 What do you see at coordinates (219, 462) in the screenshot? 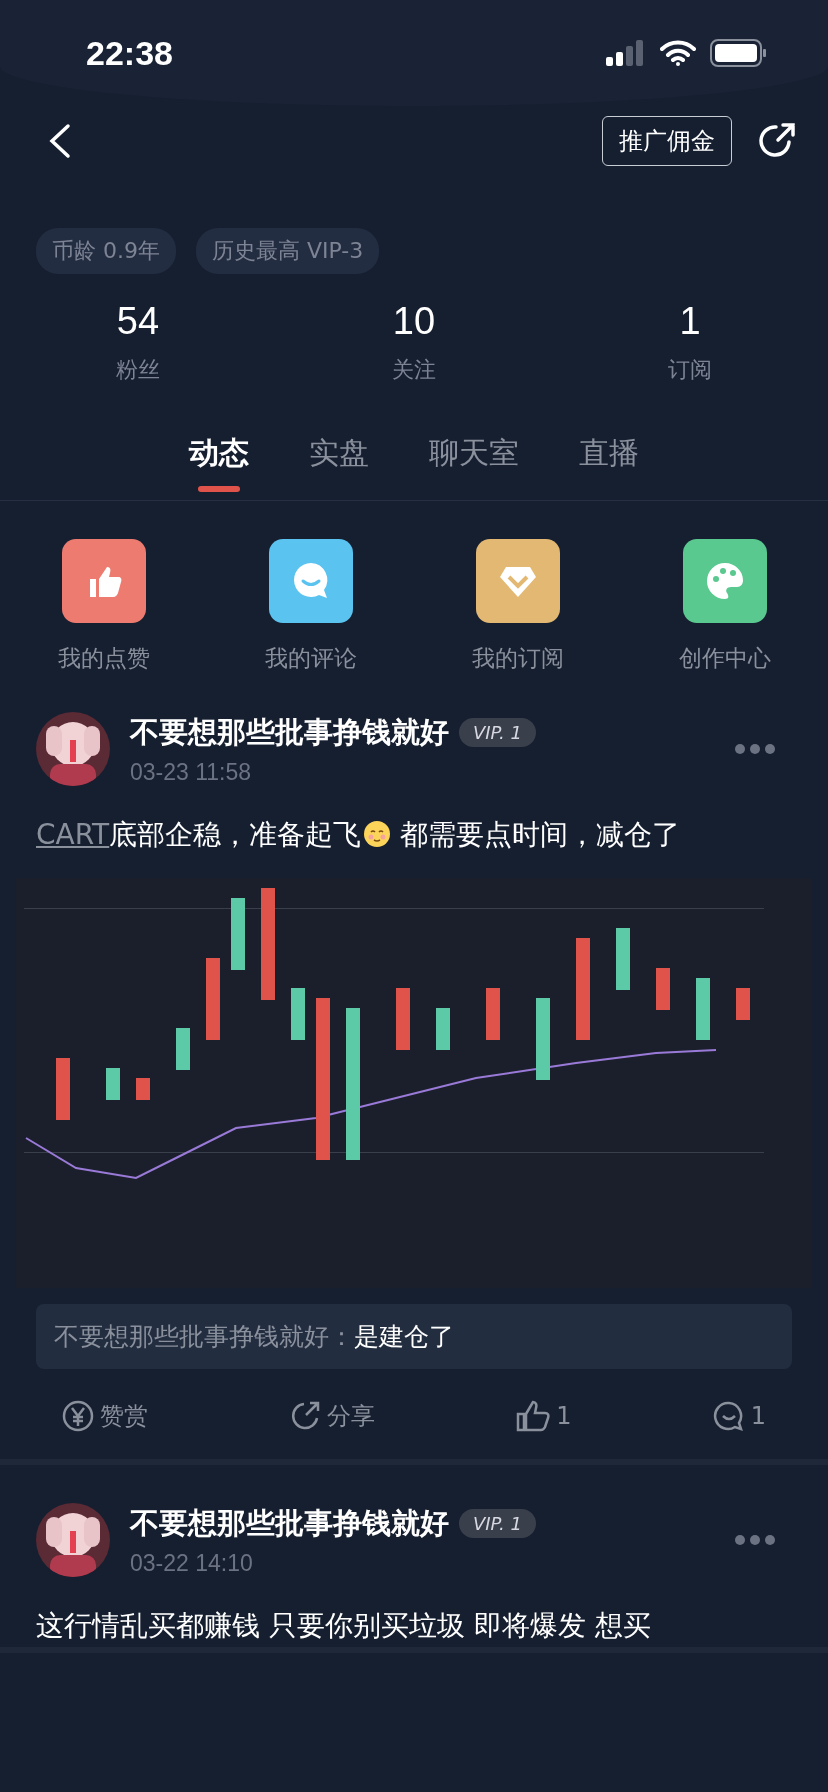
I see `tab: 动态` at bounding box center [219, 462].